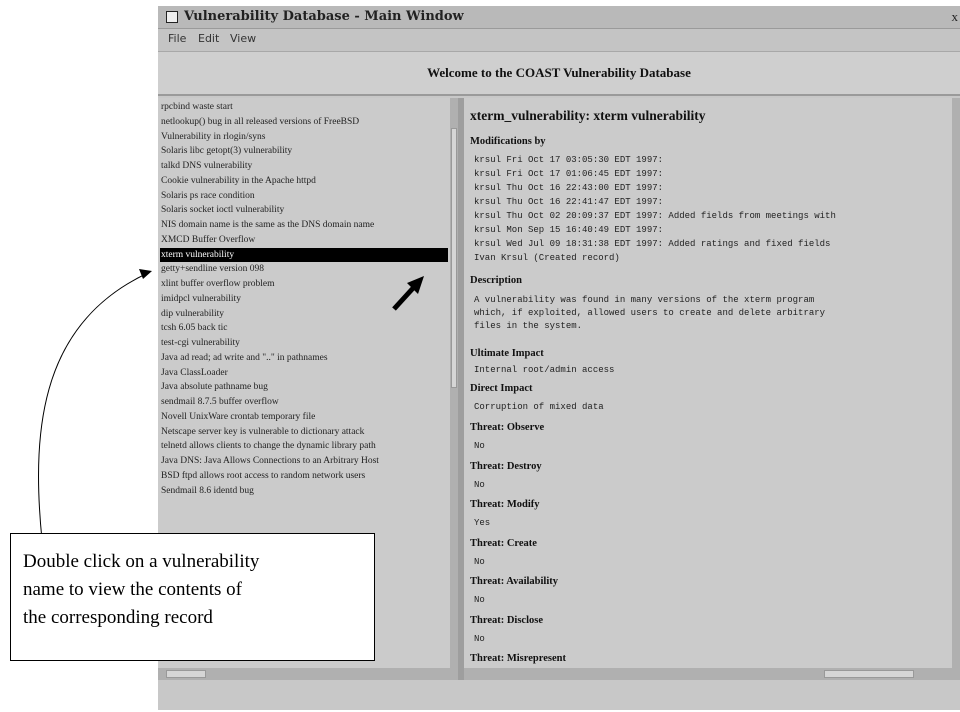 The width and height of the screenshot is (960, 712). Describe the element at coordinates (141, 561) in the screenshot. I see `callout-line: Double click on a vulnerability` at that location.